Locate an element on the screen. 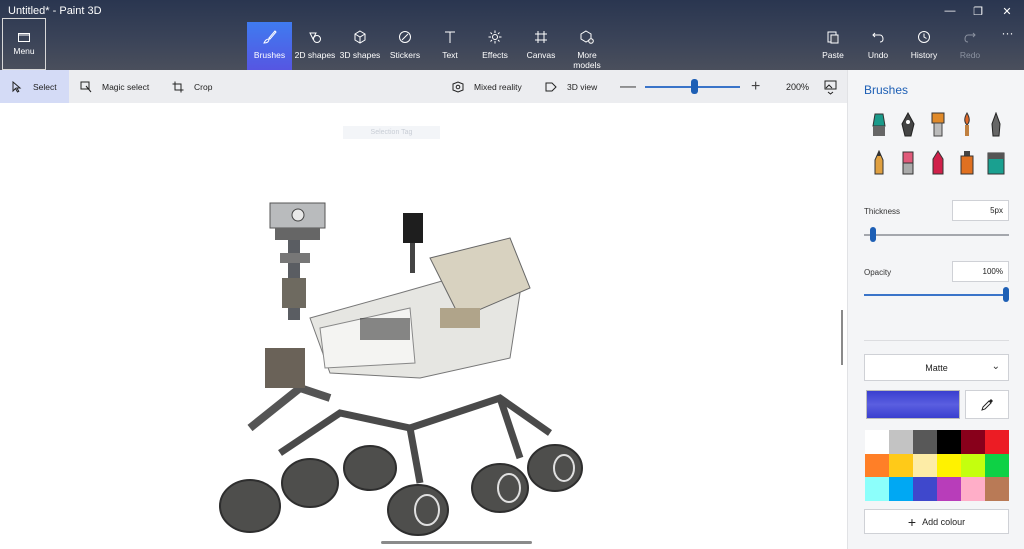  paste-button: Paste is located at coordinates (833, 46).